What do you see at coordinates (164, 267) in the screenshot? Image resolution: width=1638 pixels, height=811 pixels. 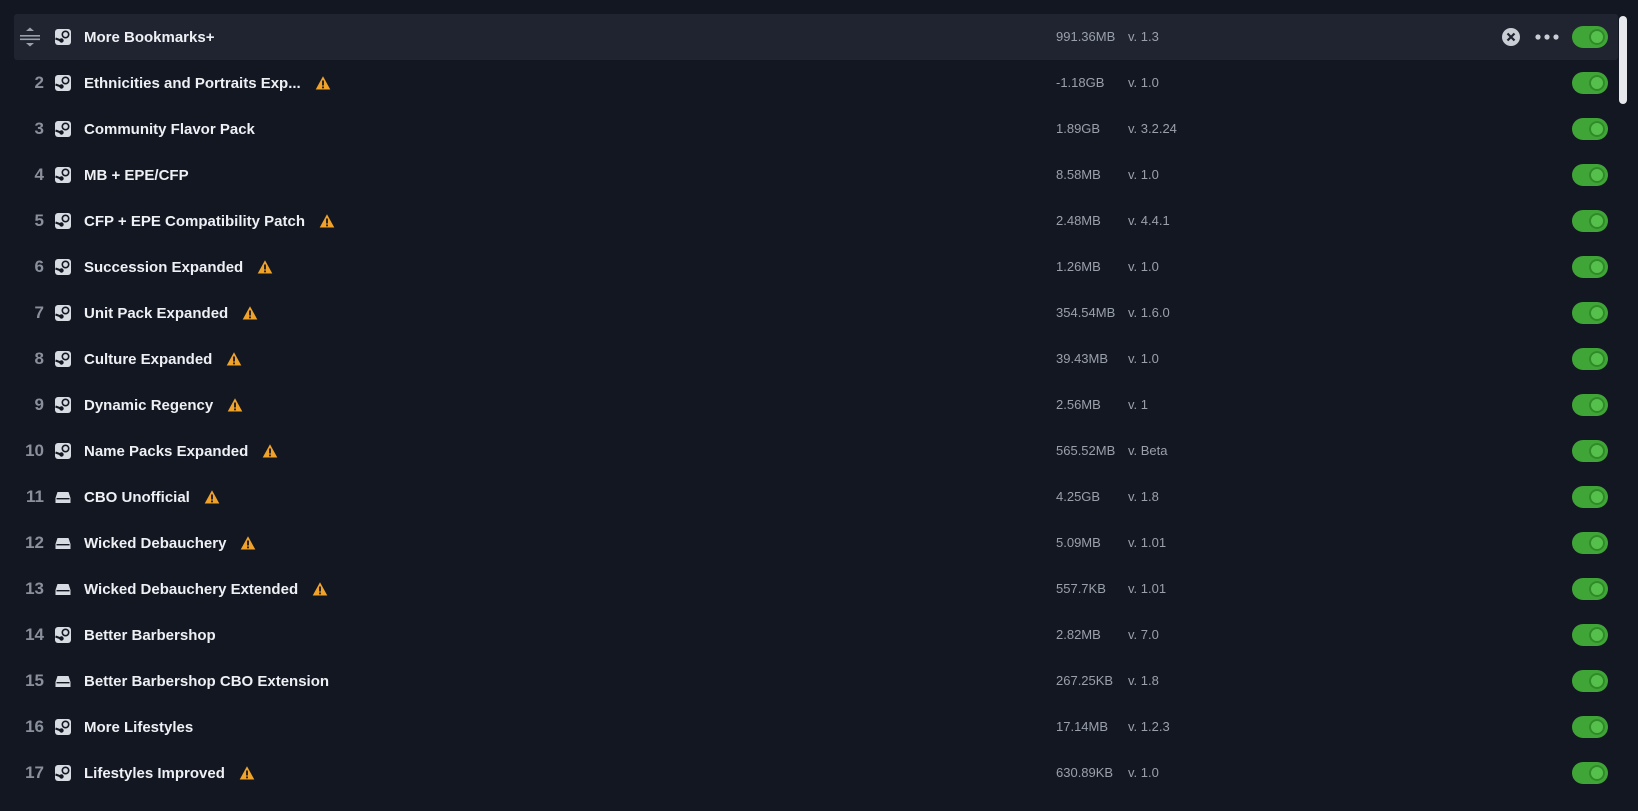 I see `mod-name: Succession Expanded` at bounding box center [164, 267].